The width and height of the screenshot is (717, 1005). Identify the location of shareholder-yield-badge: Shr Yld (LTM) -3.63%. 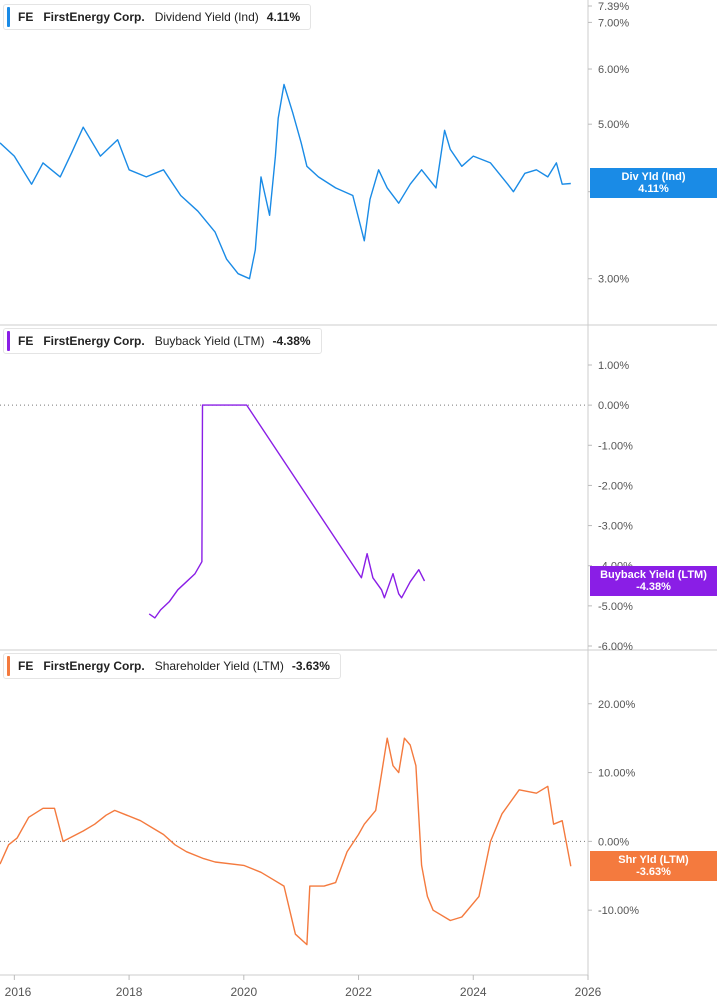
(653, 866).